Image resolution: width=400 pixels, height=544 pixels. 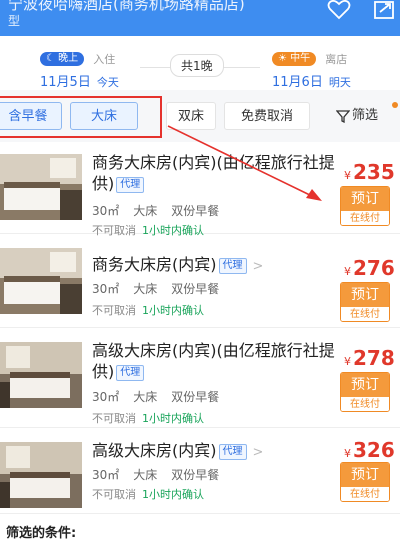 What do you see at coordinates (191, 116) in the screenshot?
I see `filter-chip-twin-bed: 双床` at bounding box center [191, 116].